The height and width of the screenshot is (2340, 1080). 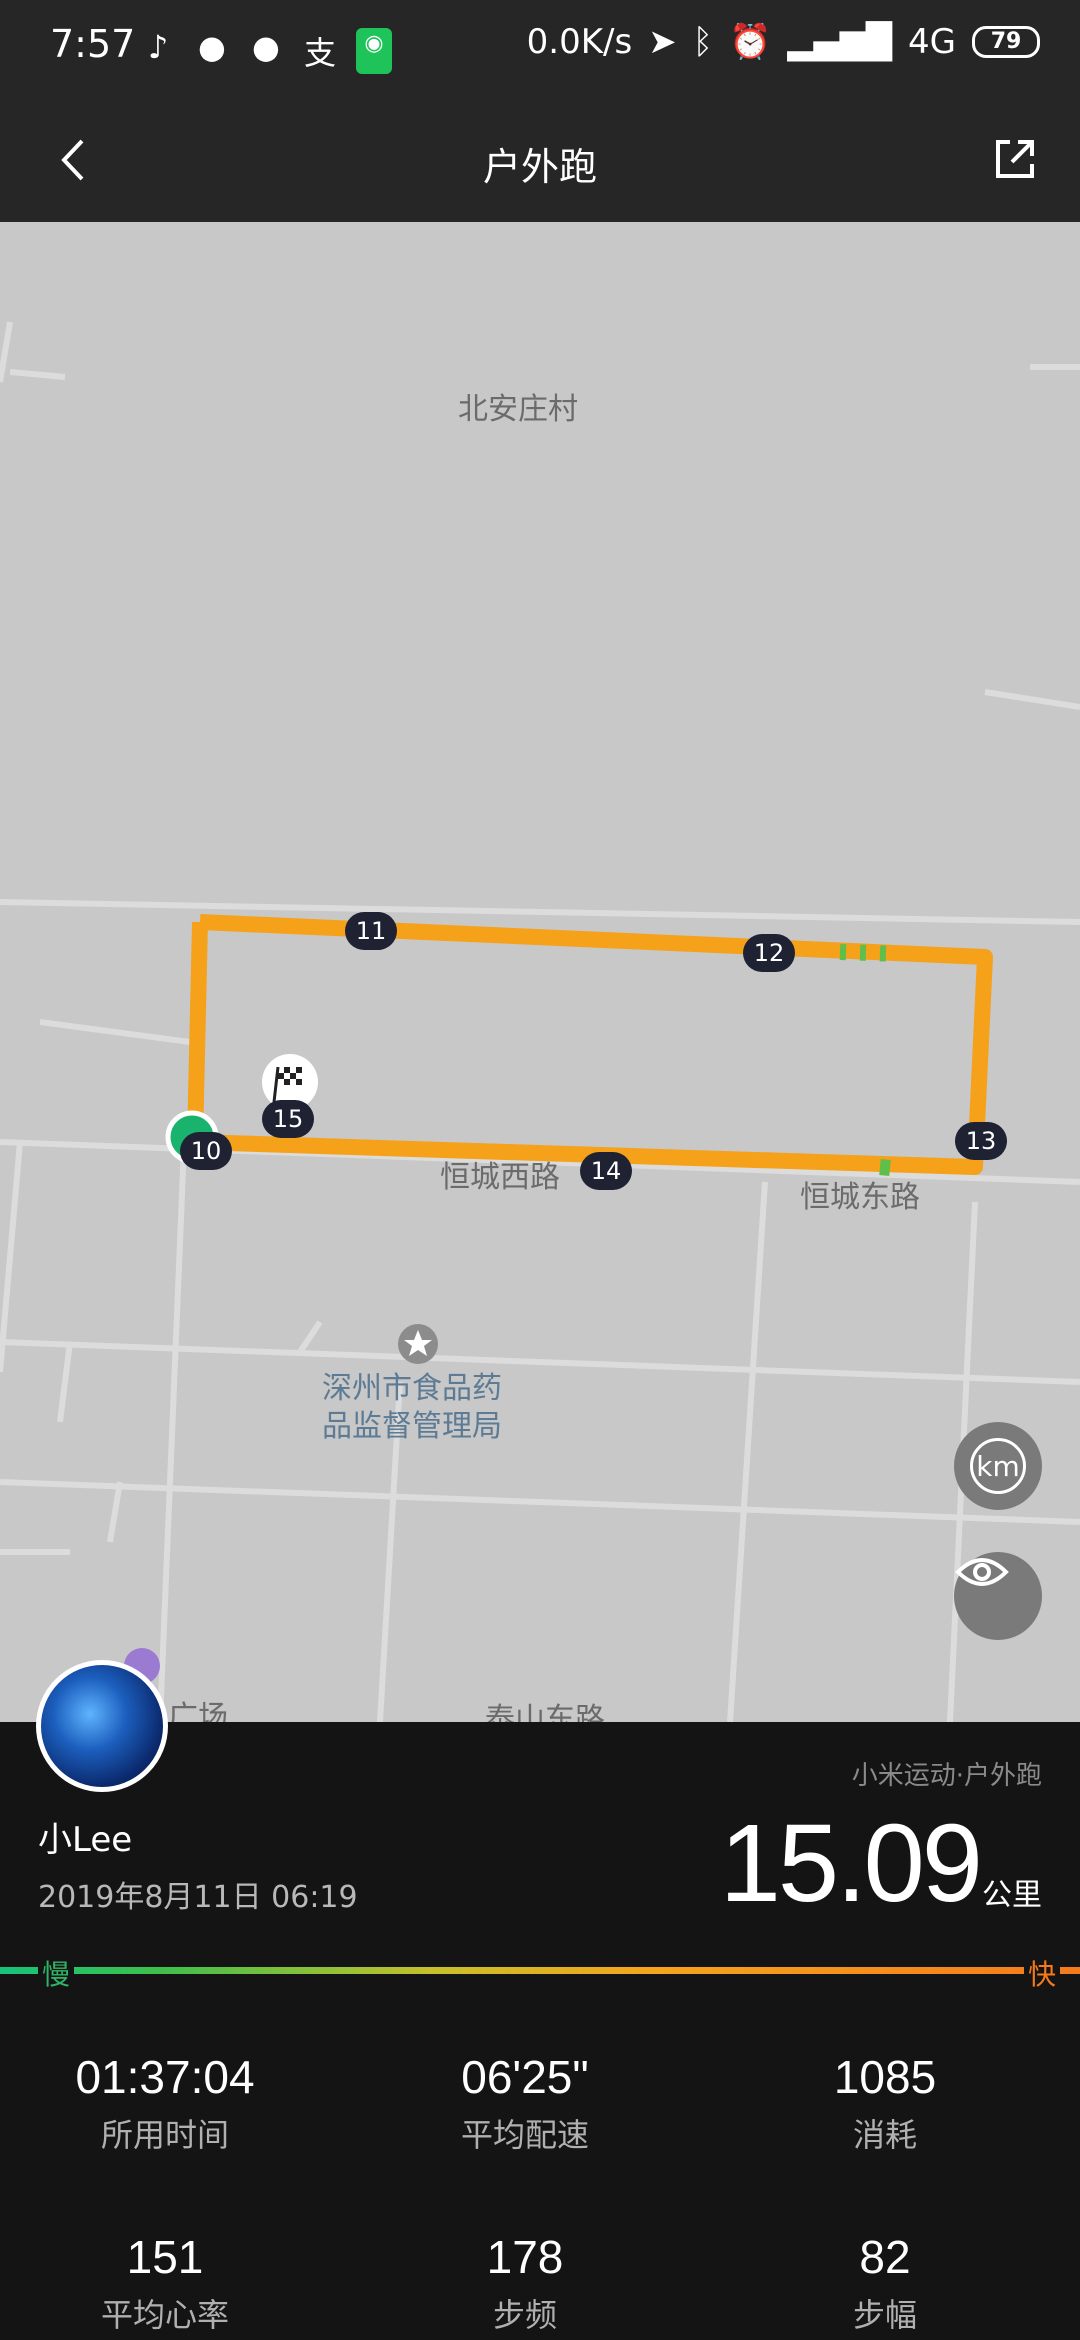 I want to click on map-label-road-east: 恒城东路, so click(x=860, y=1197).